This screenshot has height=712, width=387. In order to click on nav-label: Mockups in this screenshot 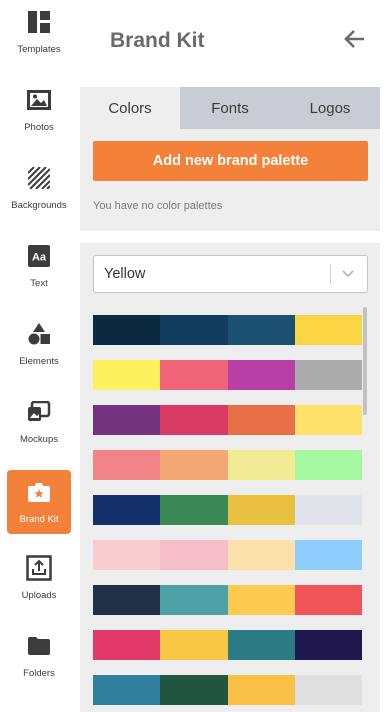, I will do `click(38, 439)`.